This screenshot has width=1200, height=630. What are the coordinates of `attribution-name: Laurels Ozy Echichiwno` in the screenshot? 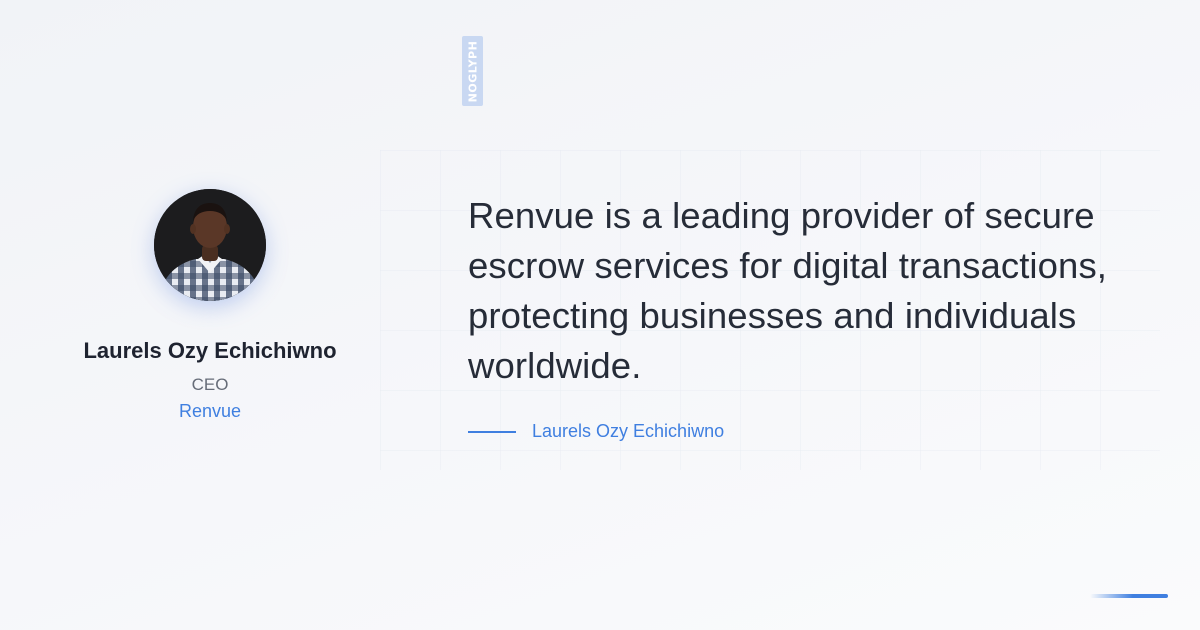 It's located at (628, 431).